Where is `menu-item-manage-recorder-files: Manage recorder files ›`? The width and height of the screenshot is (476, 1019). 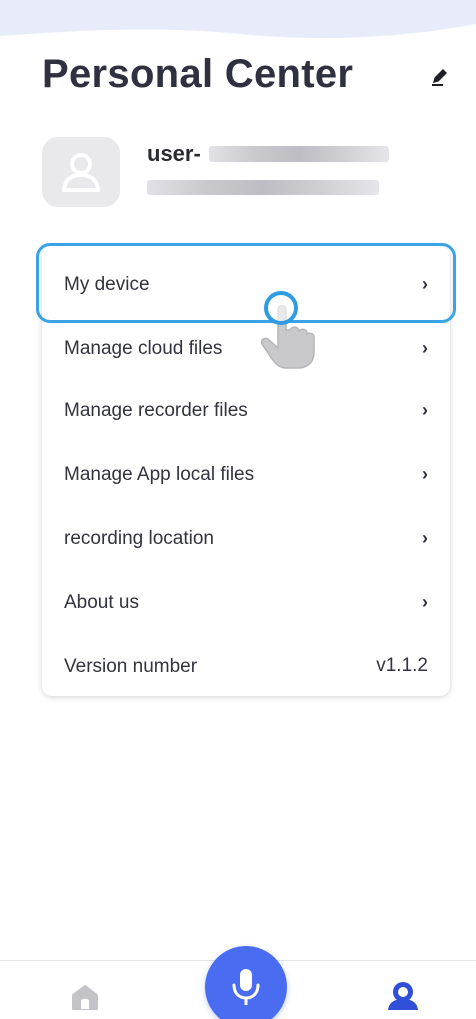 menu-item-manage-recorder-files: Manage recorder files › is located at coordinates (246, 410).